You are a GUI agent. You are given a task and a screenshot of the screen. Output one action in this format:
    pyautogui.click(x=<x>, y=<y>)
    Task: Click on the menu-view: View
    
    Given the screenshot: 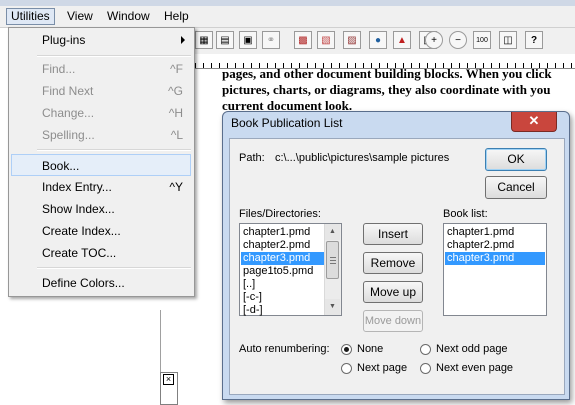 What is the action you would take?
    pyautogui.click(x=80, y=16)
    